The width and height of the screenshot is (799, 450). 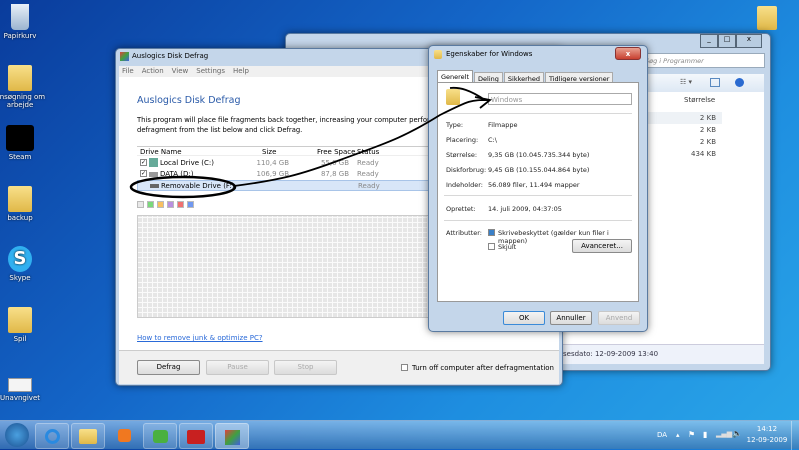 I want to click on taskbar: DA ▴ ⚑ ▮ ▂▄▆ 🔈 14:12 12-09-2009, so click(x=399, y=435).